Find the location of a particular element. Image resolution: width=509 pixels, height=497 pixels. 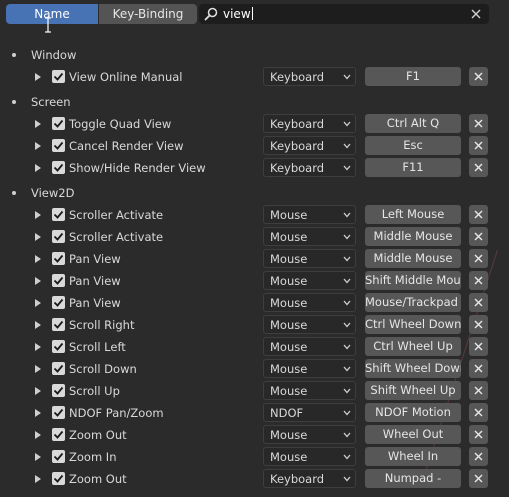

key-binding-button: F11 is located at coordinates (413, 167).